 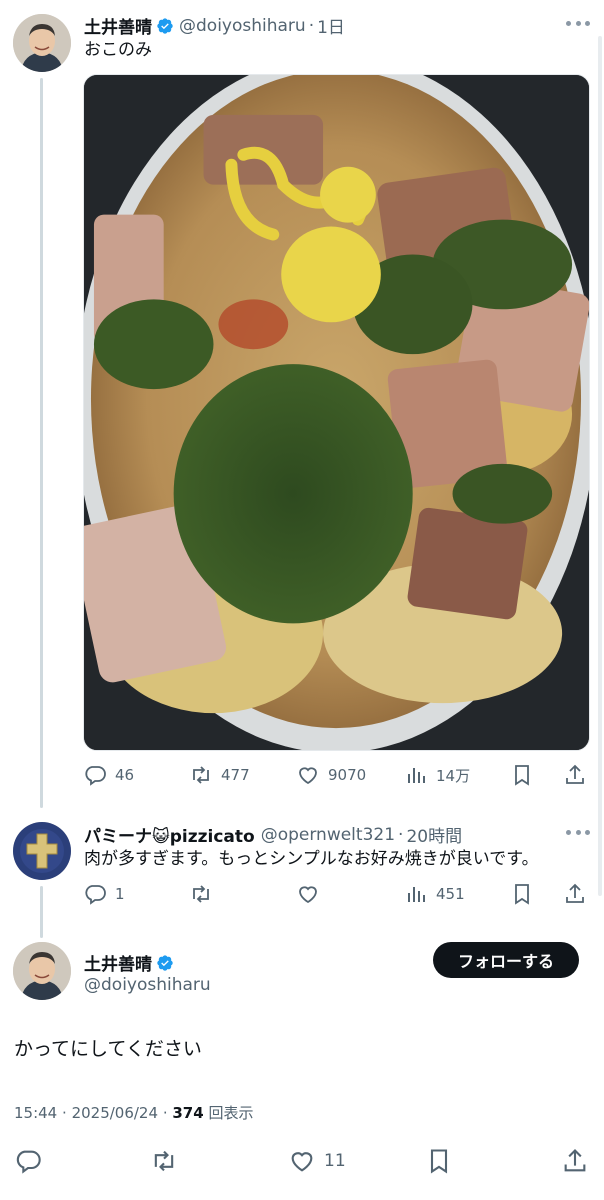 I want to click on like-button: 9070, so click(x=331, y=775).